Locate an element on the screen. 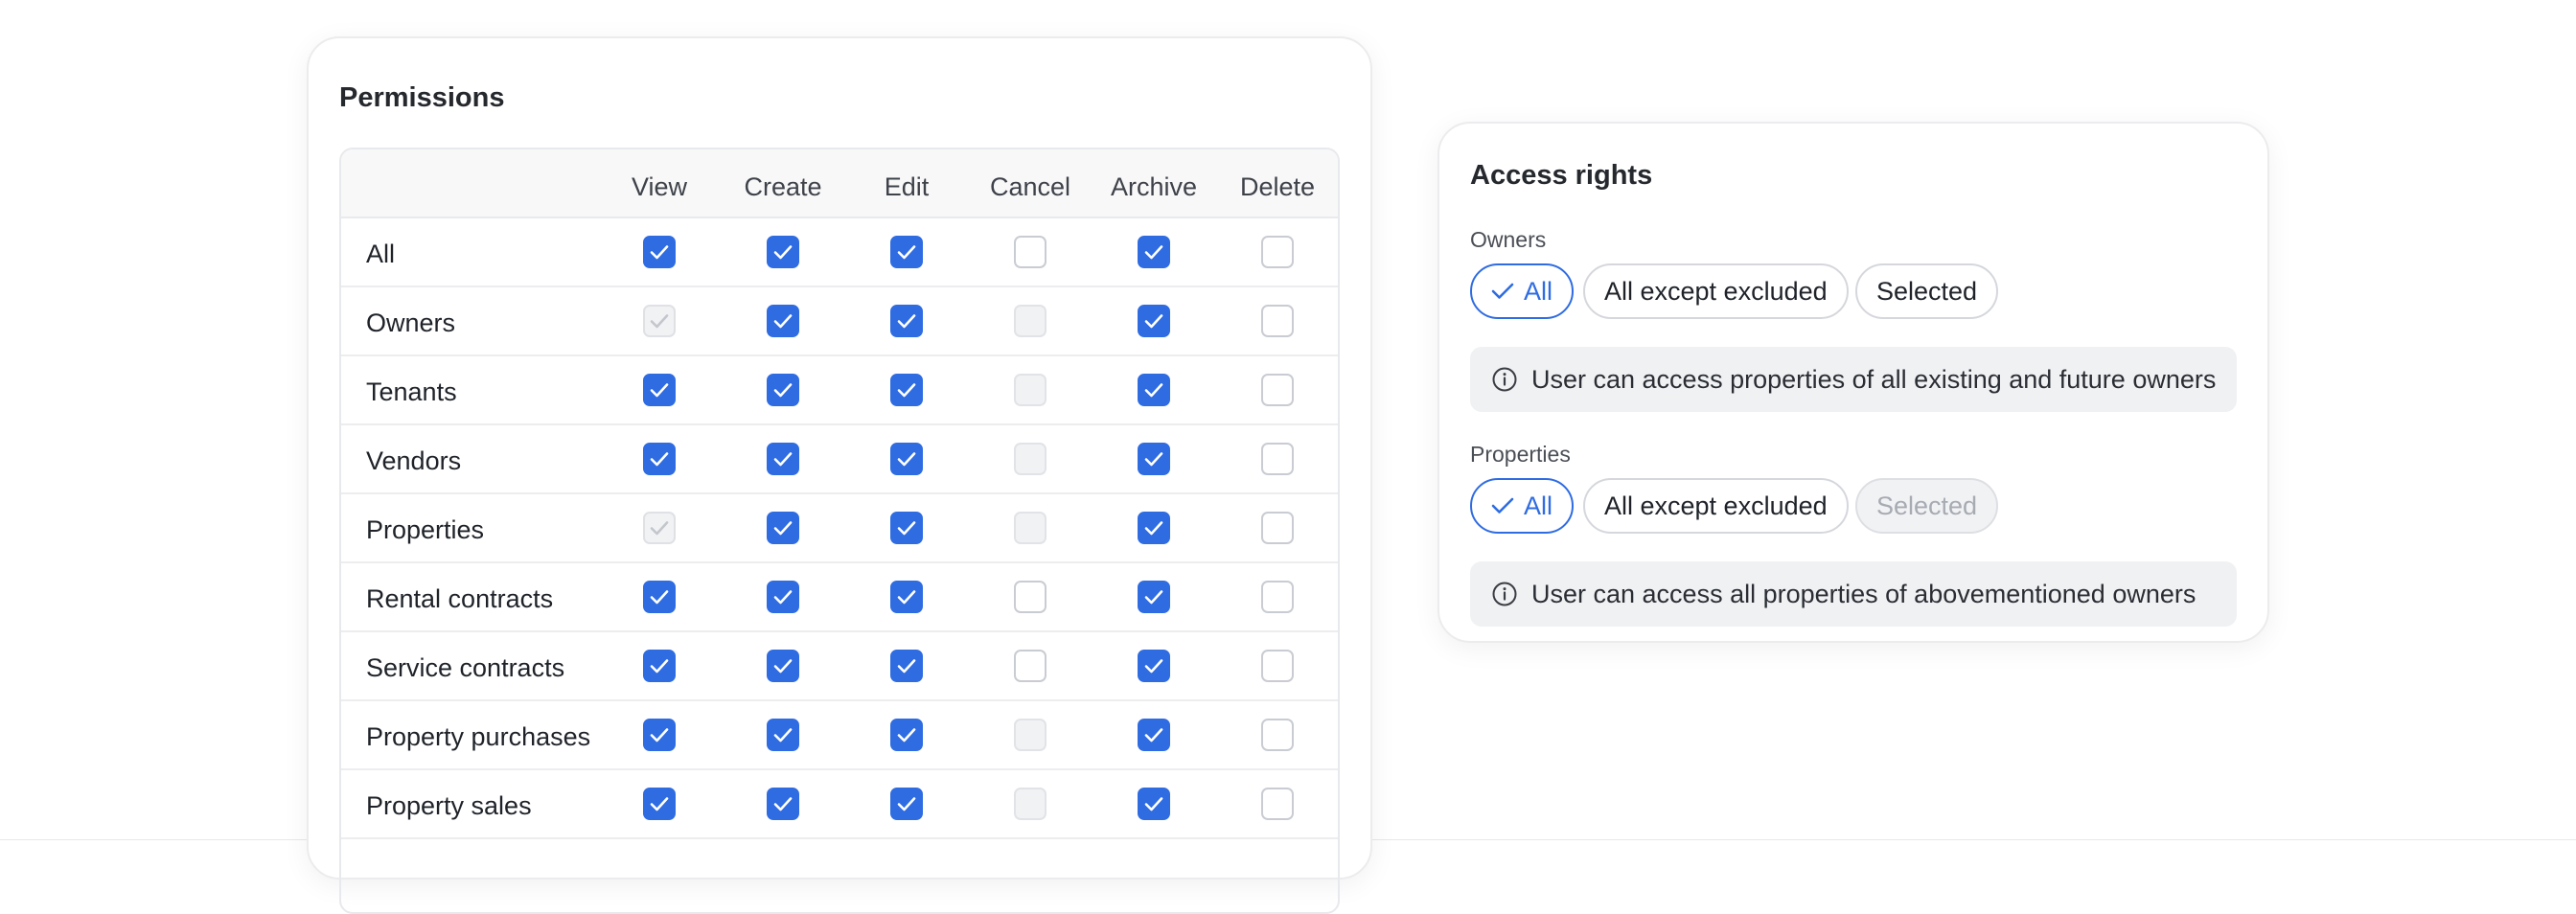 This screenshot has width=2576, height=914. column-header-edit: Edit is located at coordinates (907, 186).